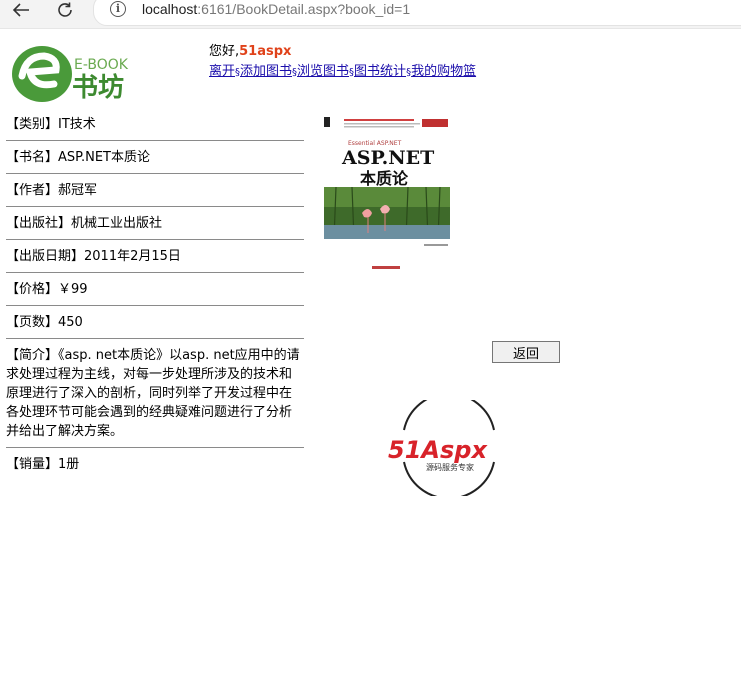 The width and height of the screenshot is (741, 682). I want to click on detail-pages: 【页数】450, so click(155, 322).